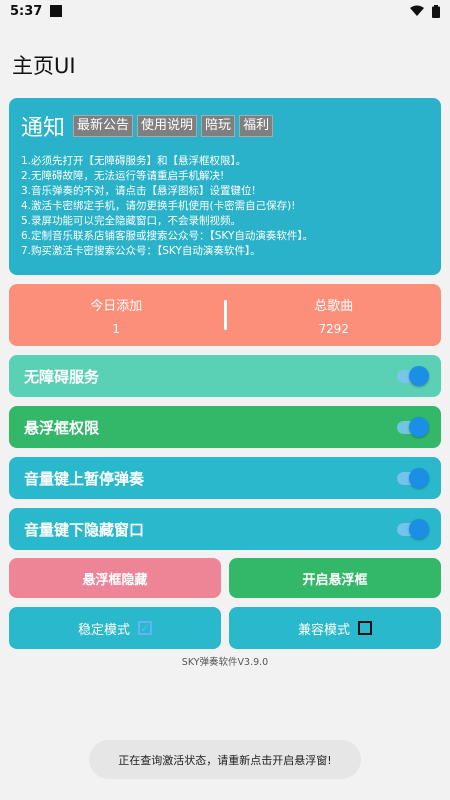 This screenshot has width=450, height=800. I want to click on toggle-volume-down-hide: 音量键下隐藏窗口, so click(225, 529).